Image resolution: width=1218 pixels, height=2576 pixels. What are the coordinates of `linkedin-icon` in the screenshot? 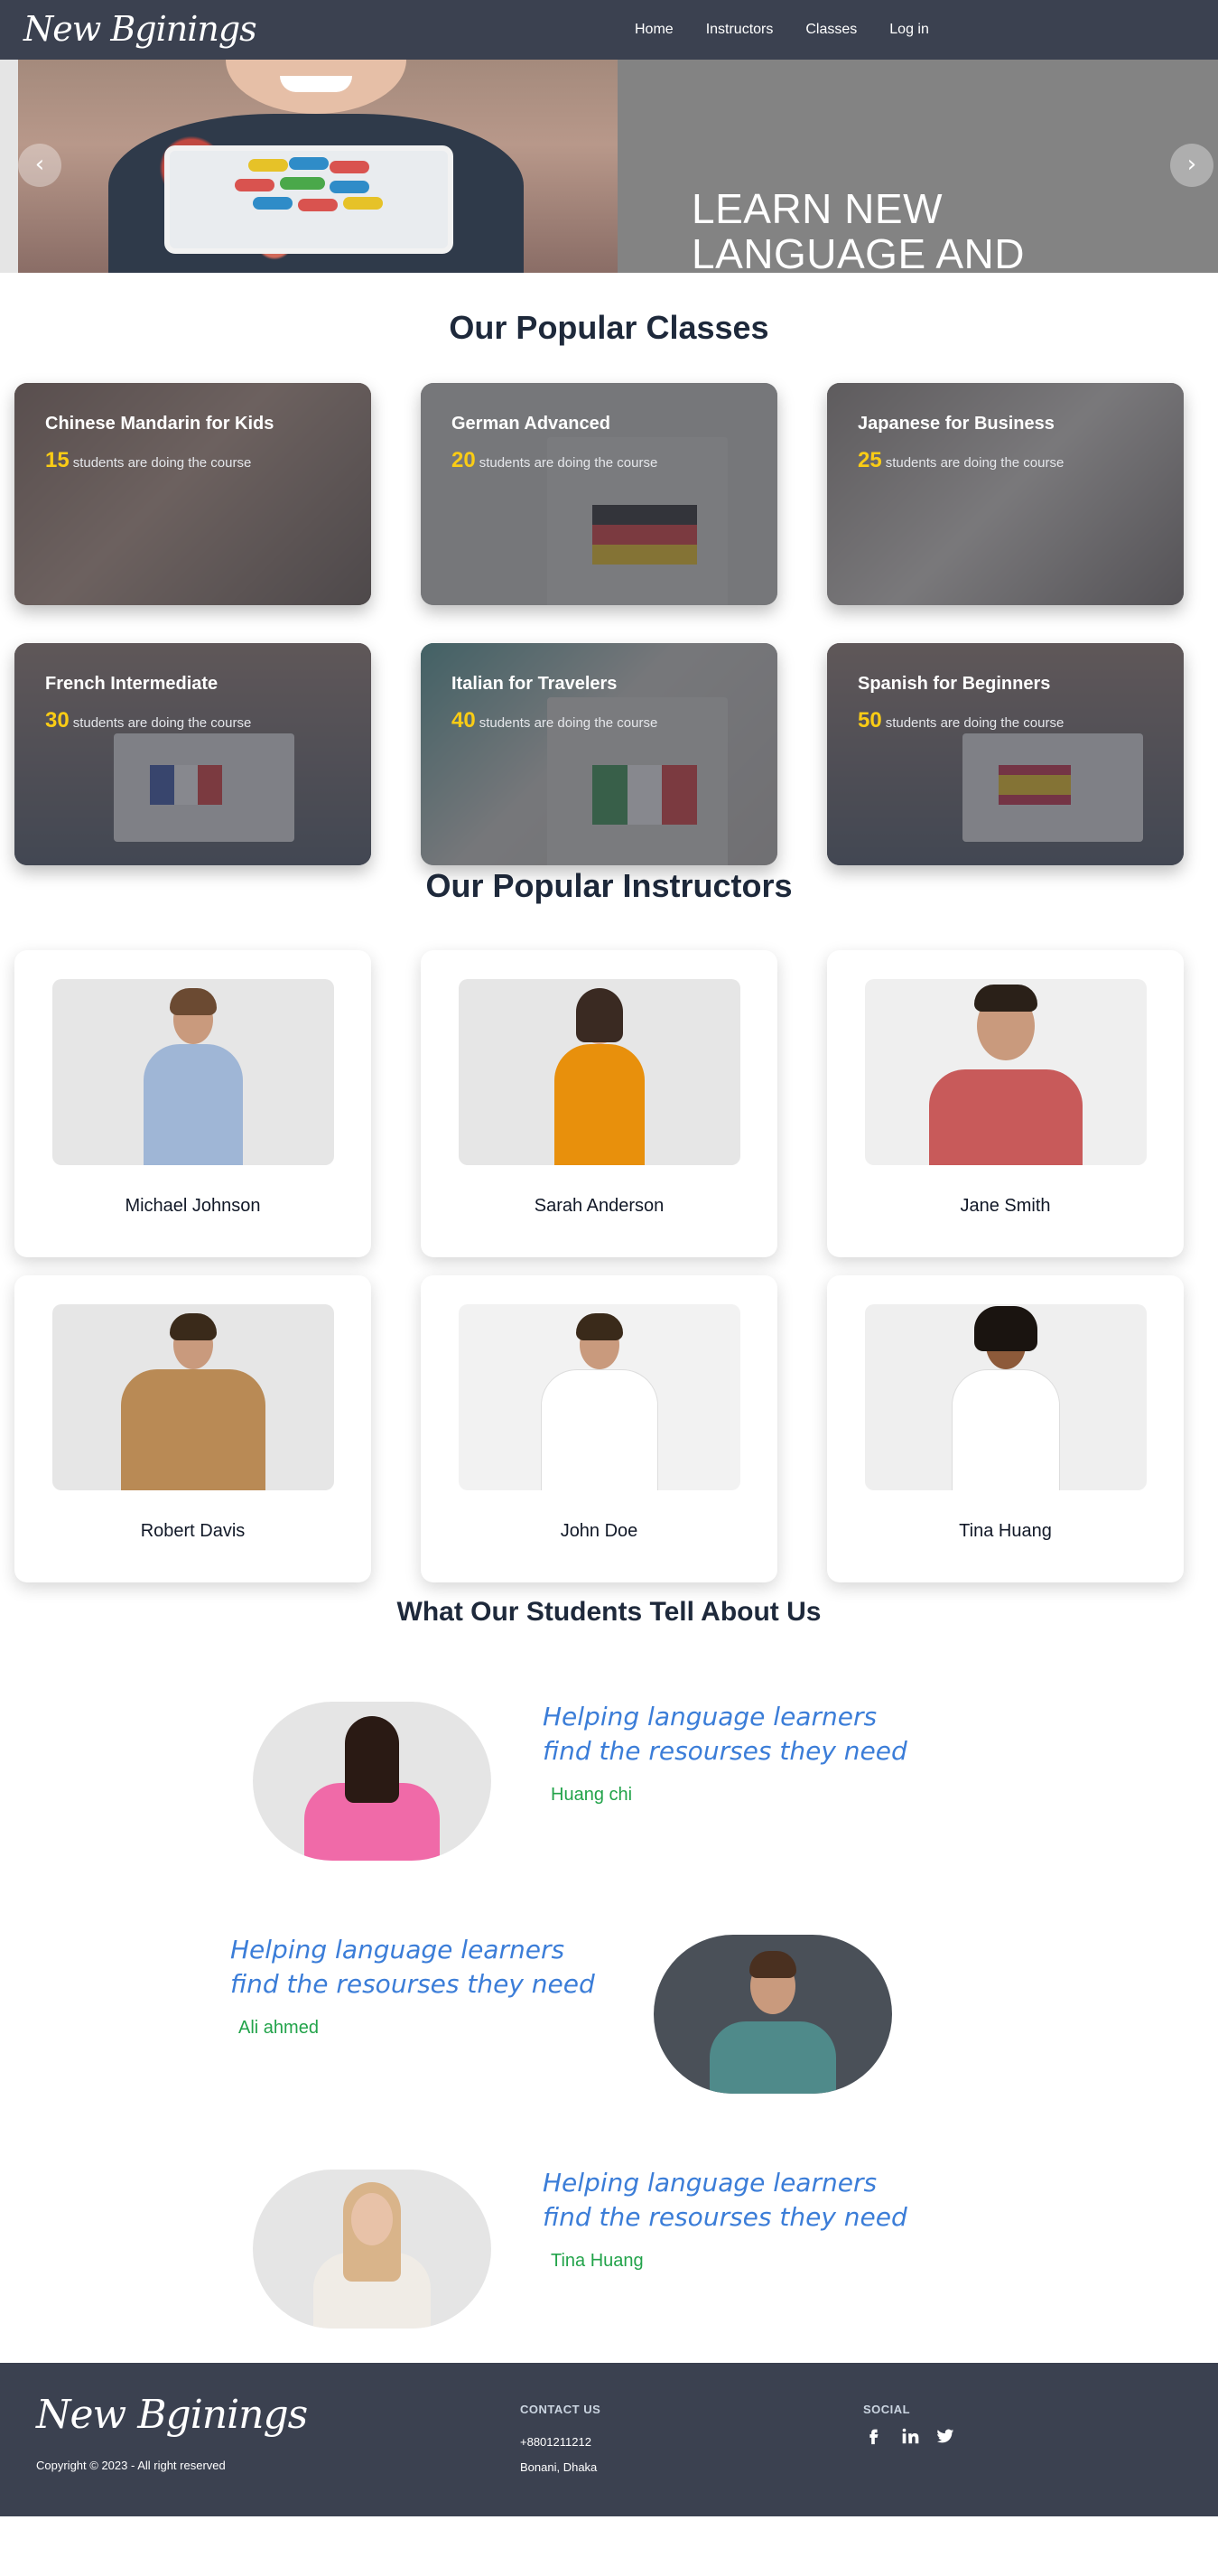 It's located at (909, 2436).